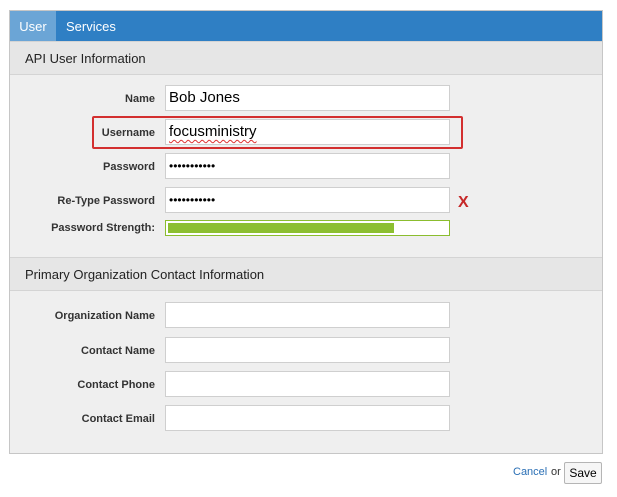 The width and height of the screenshot is (617, 497). What do you see at coordinates (307, 418) in the screenshot?
I see `contact-email-field` at bounding box center [307, 418].